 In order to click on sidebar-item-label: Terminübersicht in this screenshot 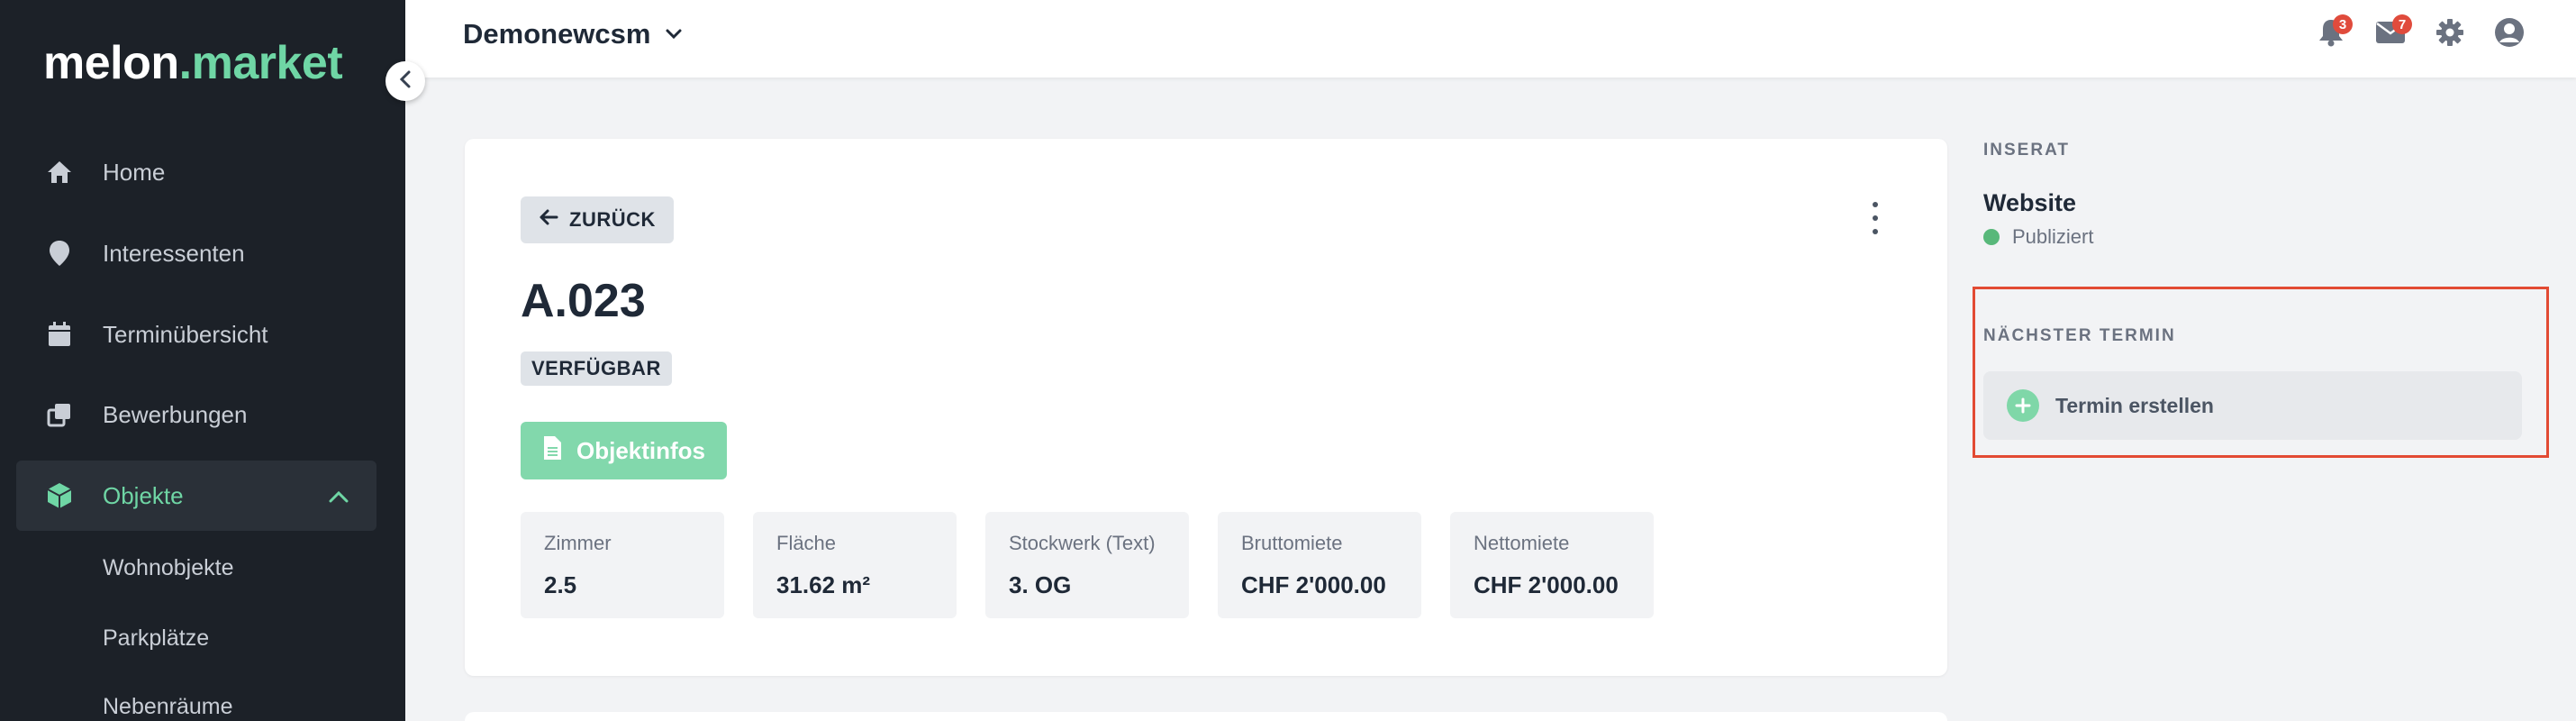, I will do `click(185, 334)`.